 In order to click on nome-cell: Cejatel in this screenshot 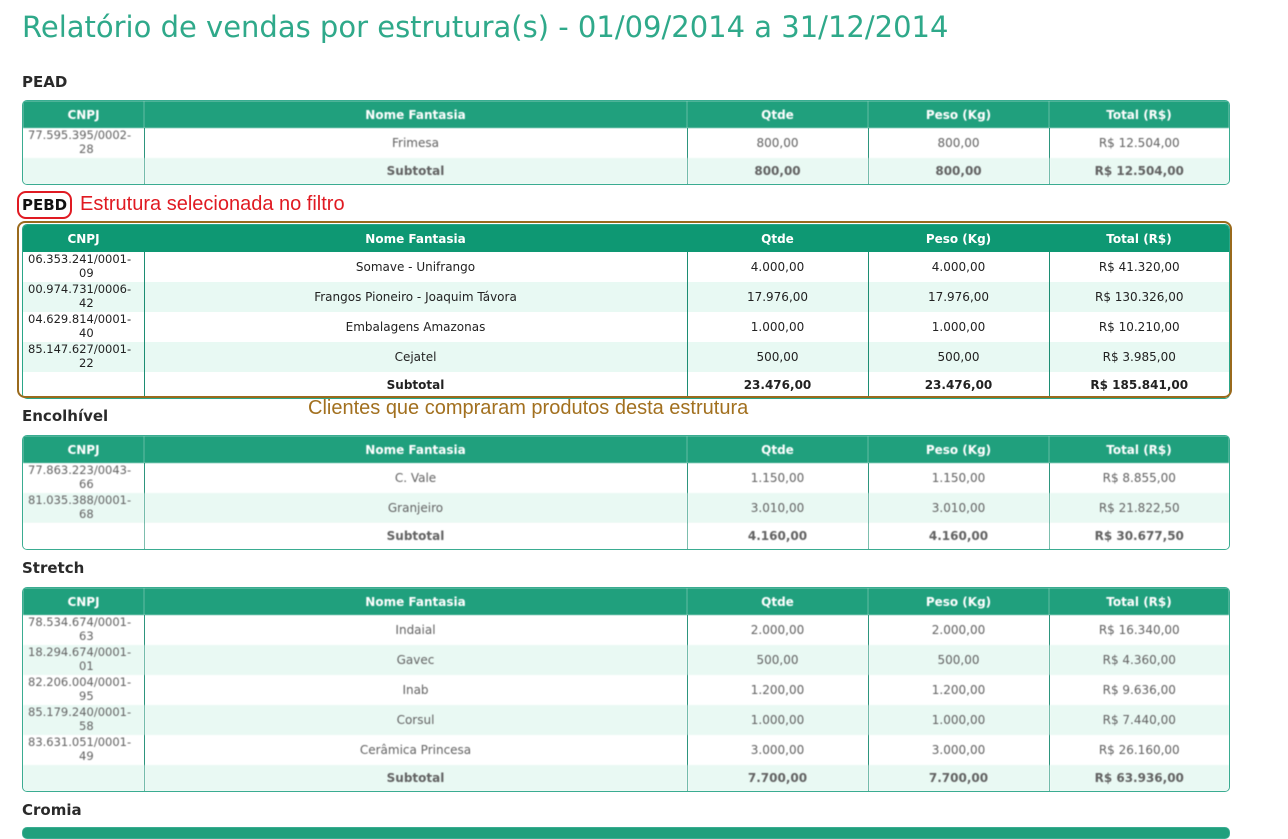, I will do `click(415, 357)`.